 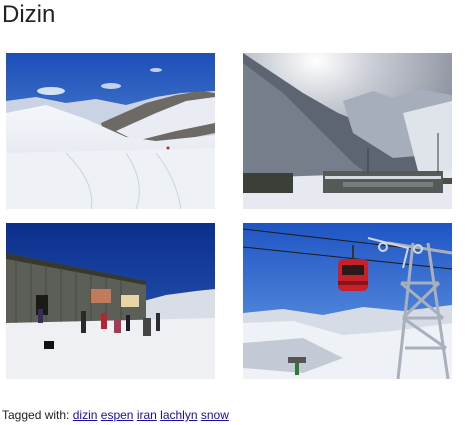 What do you see at coordinates (29, 14) in the screenshot?
I see `page-title: Dizin` at bounding box center [29, 14].